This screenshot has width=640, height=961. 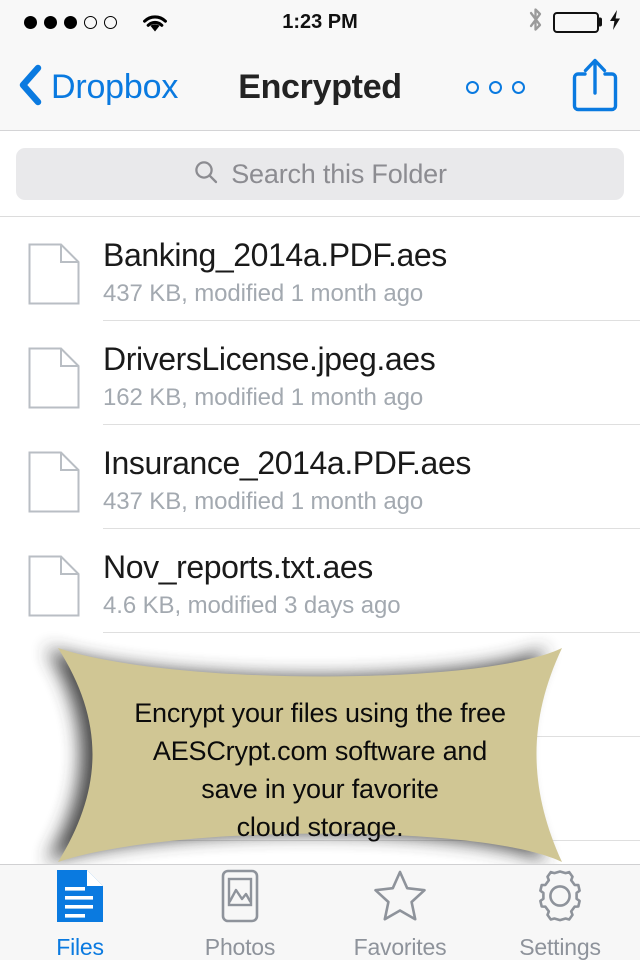 I want to click on tab-label-photos: Photos, so click(x=240, y=947).